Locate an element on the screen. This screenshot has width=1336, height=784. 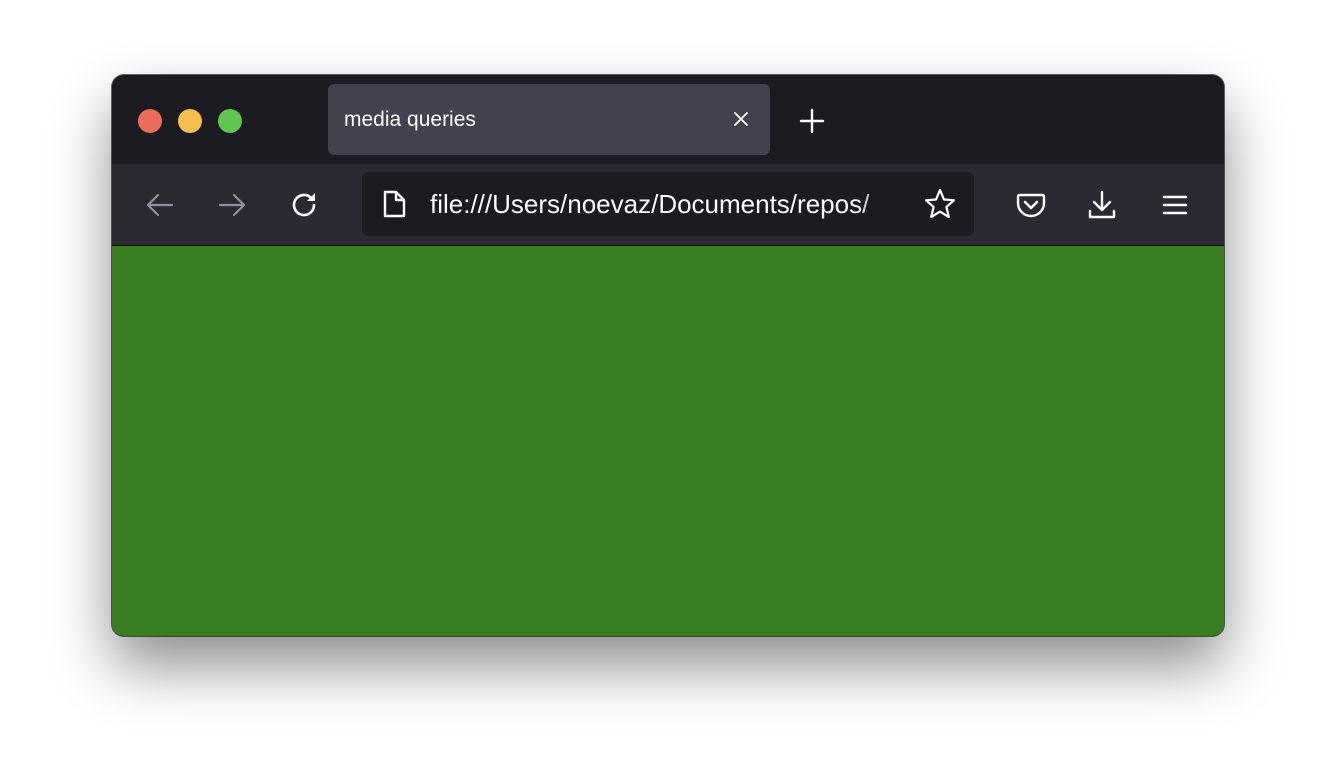
new-tab-button is located at coordinates (812, 121).